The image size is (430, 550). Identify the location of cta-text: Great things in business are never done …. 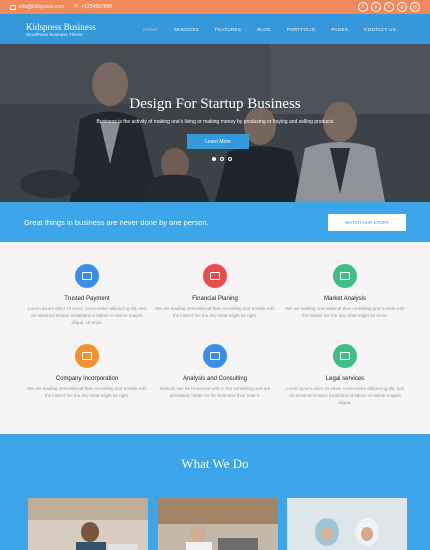
(116, 222).